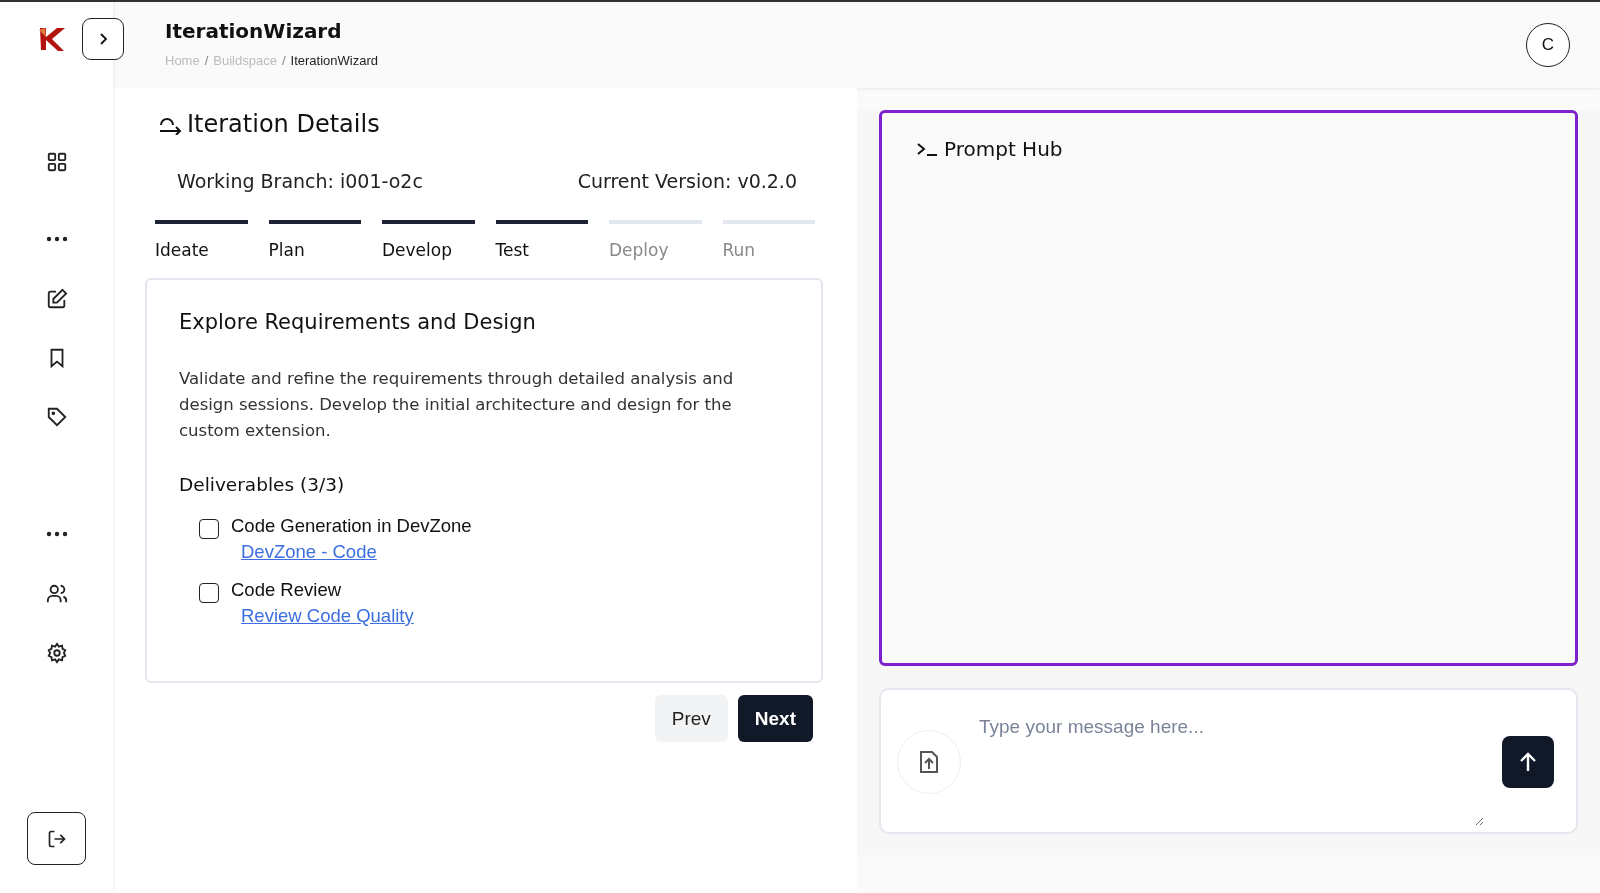  Describe the element at coordinates (1548, 45) in the screenshot. I see `user-avatar: C` at that location.